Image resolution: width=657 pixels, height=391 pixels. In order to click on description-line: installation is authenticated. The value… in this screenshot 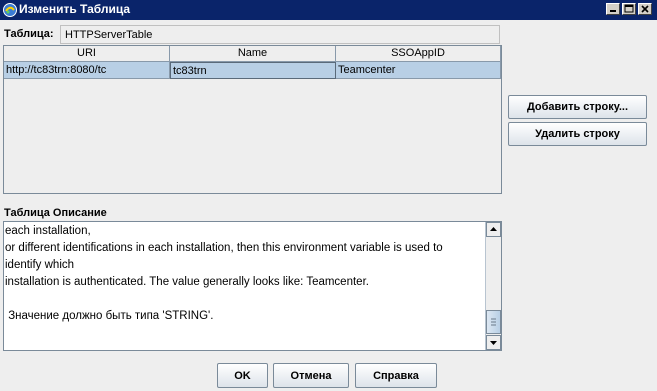, I will do `click(187, 282)`.